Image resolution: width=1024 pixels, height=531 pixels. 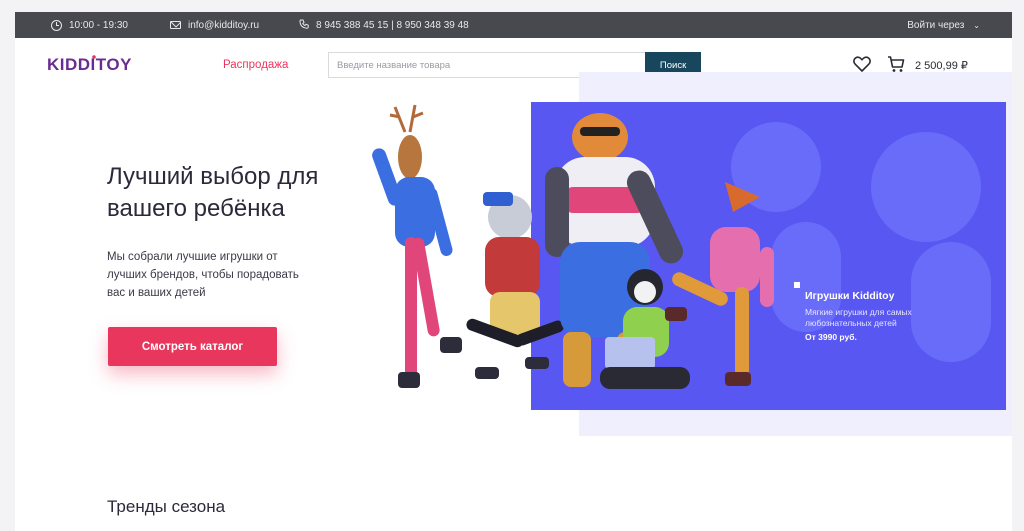 I want to click on heart-icon, so click(x=862, y=64).